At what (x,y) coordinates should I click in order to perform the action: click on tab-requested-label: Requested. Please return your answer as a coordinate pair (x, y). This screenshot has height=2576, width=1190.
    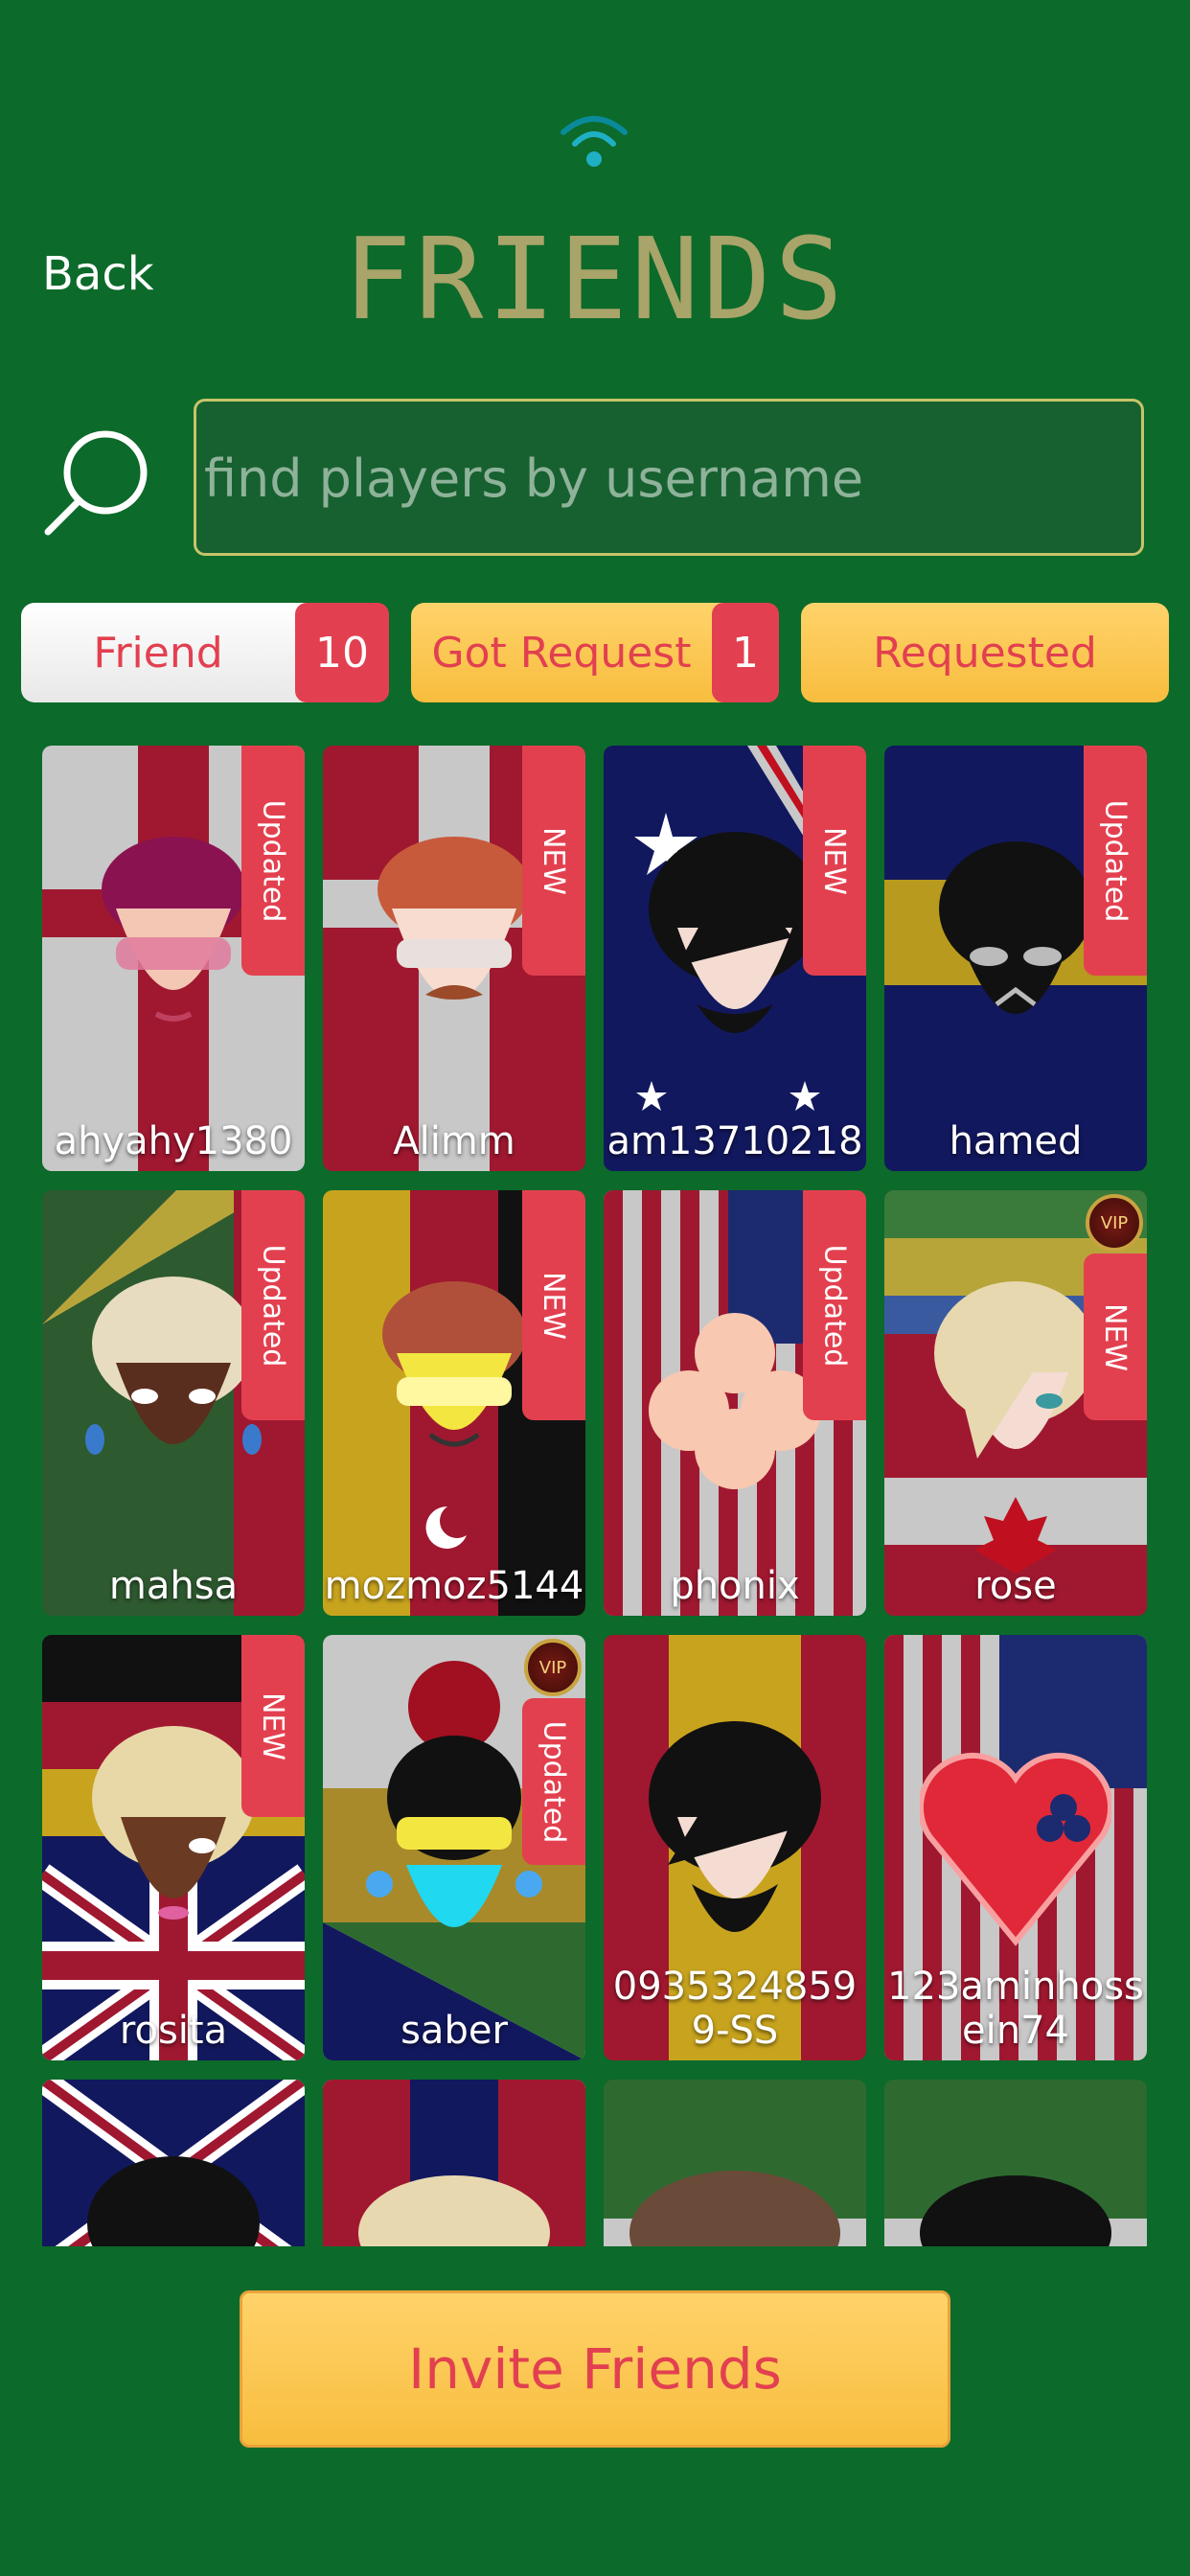
    Looking at the image, I should click on (985, 653).